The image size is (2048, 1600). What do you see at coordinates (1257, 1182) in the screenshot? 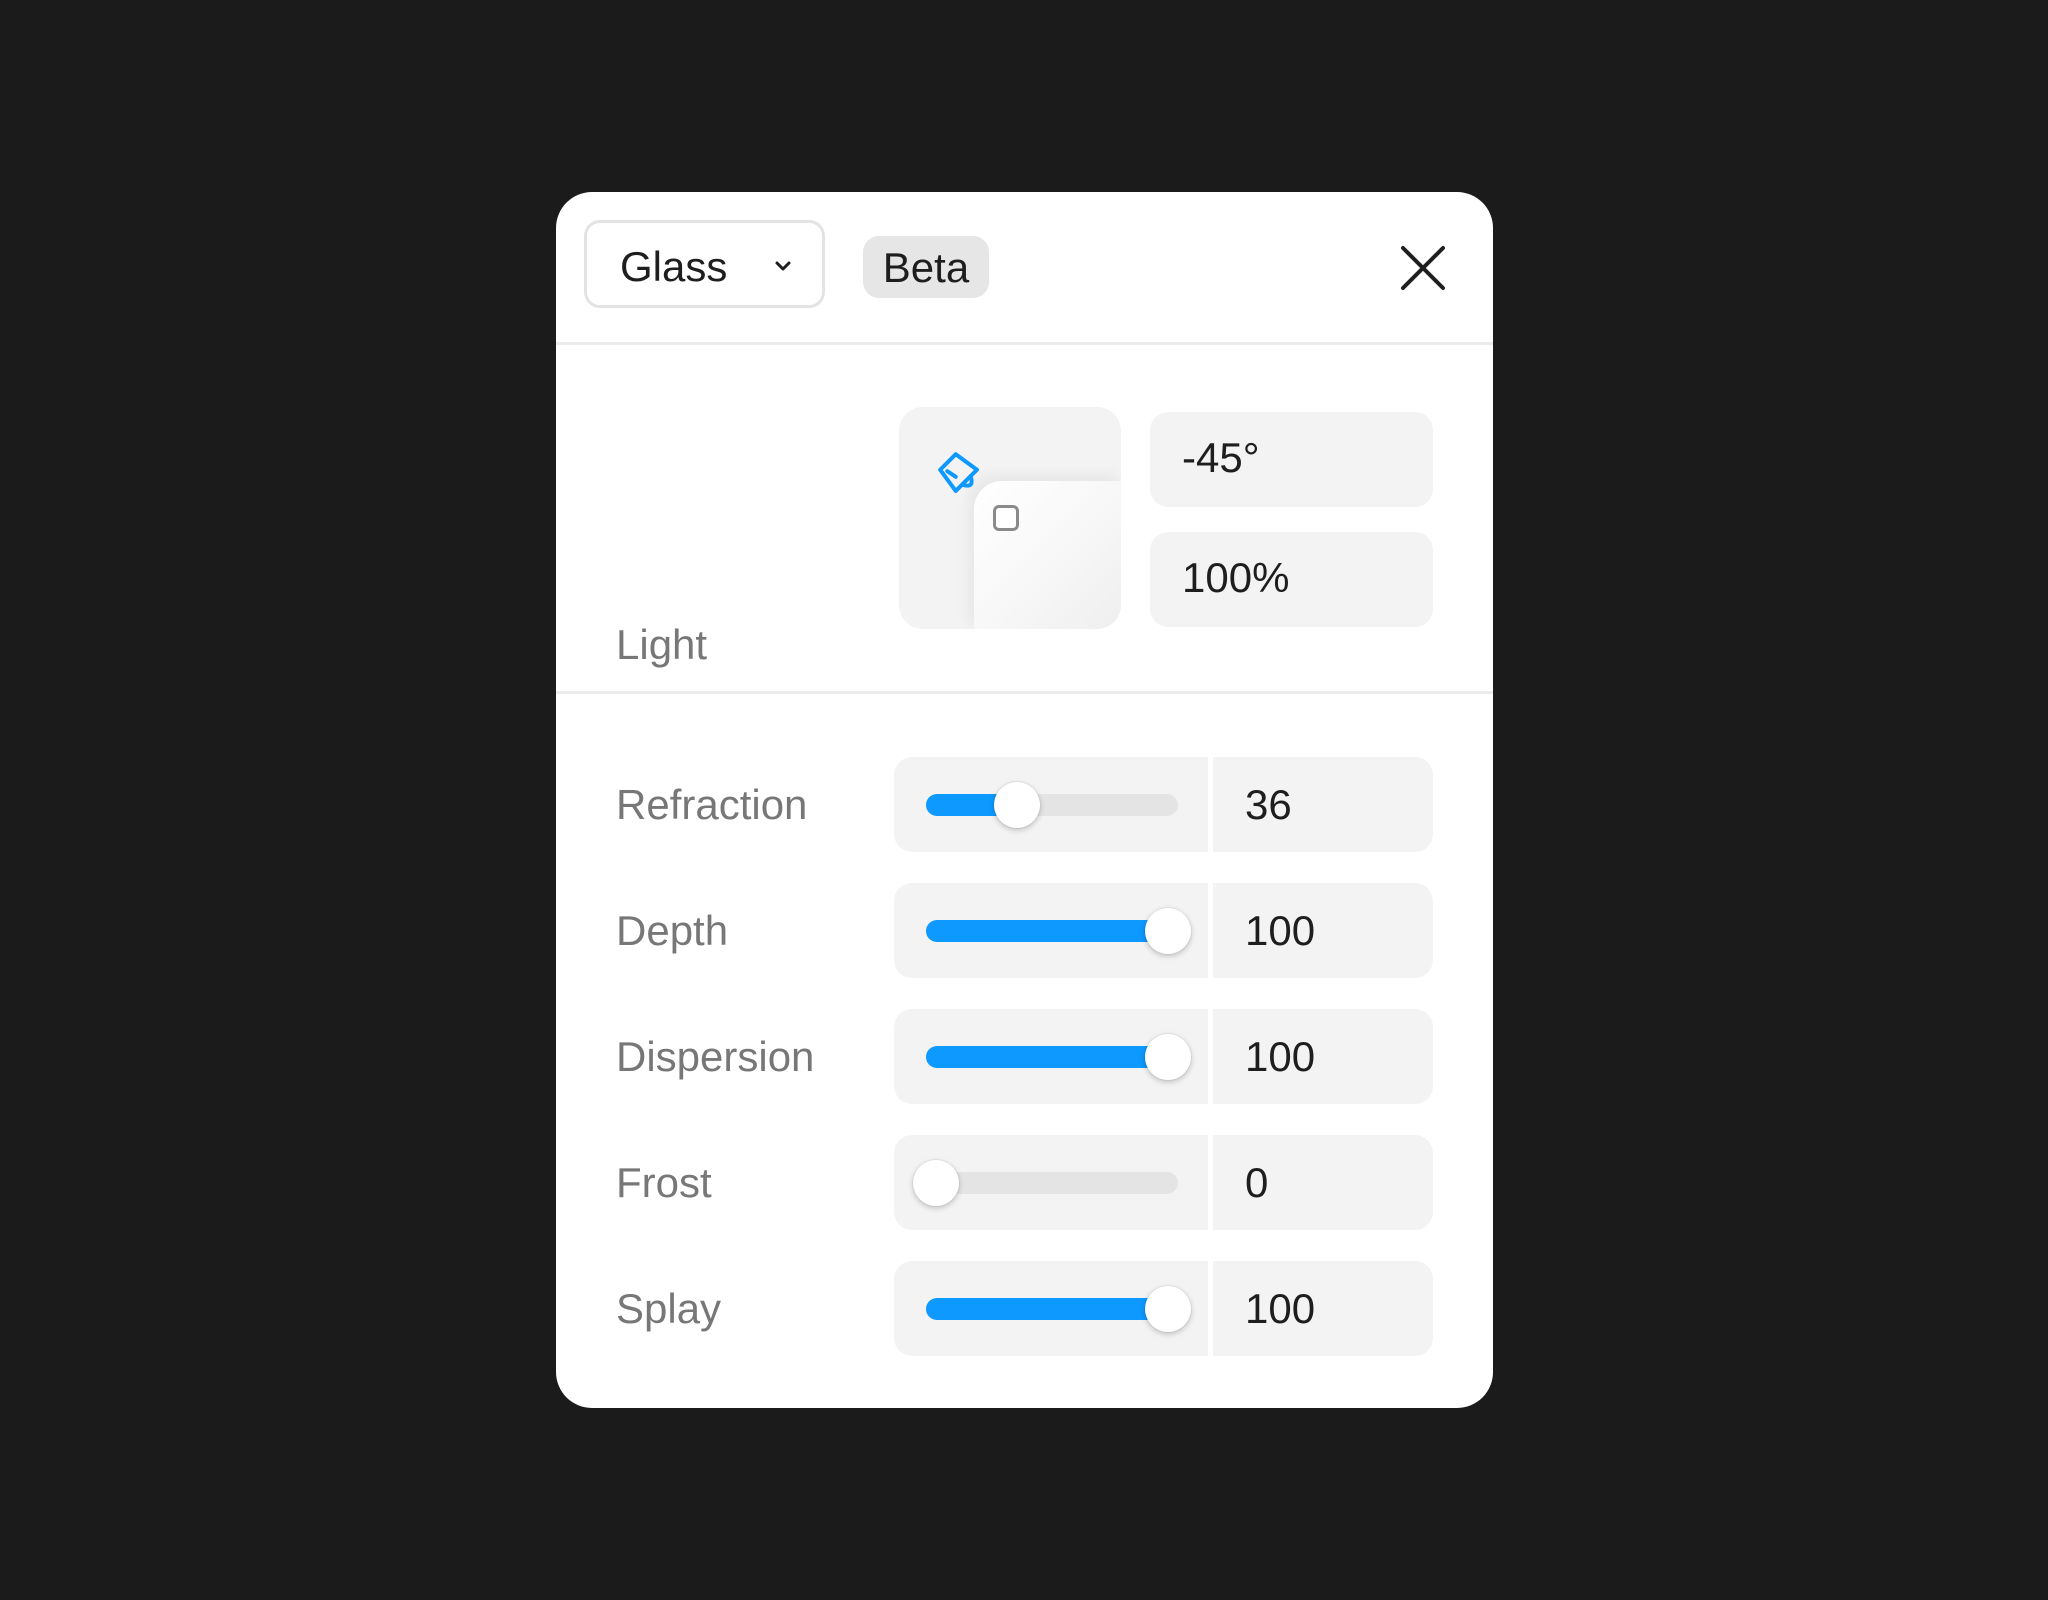
I see `frost-value: 0` at bounding box center [1257, 1182].